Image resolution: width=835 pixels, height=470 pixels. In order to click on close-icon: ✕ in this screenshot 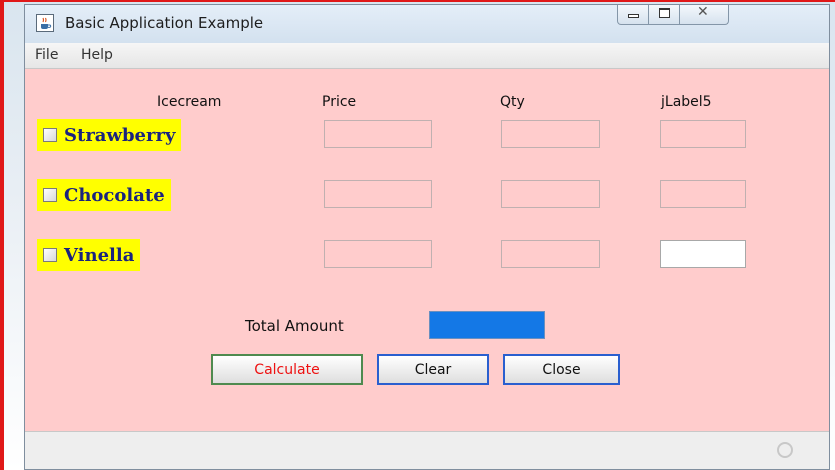, I will do `click(703, 12)`.